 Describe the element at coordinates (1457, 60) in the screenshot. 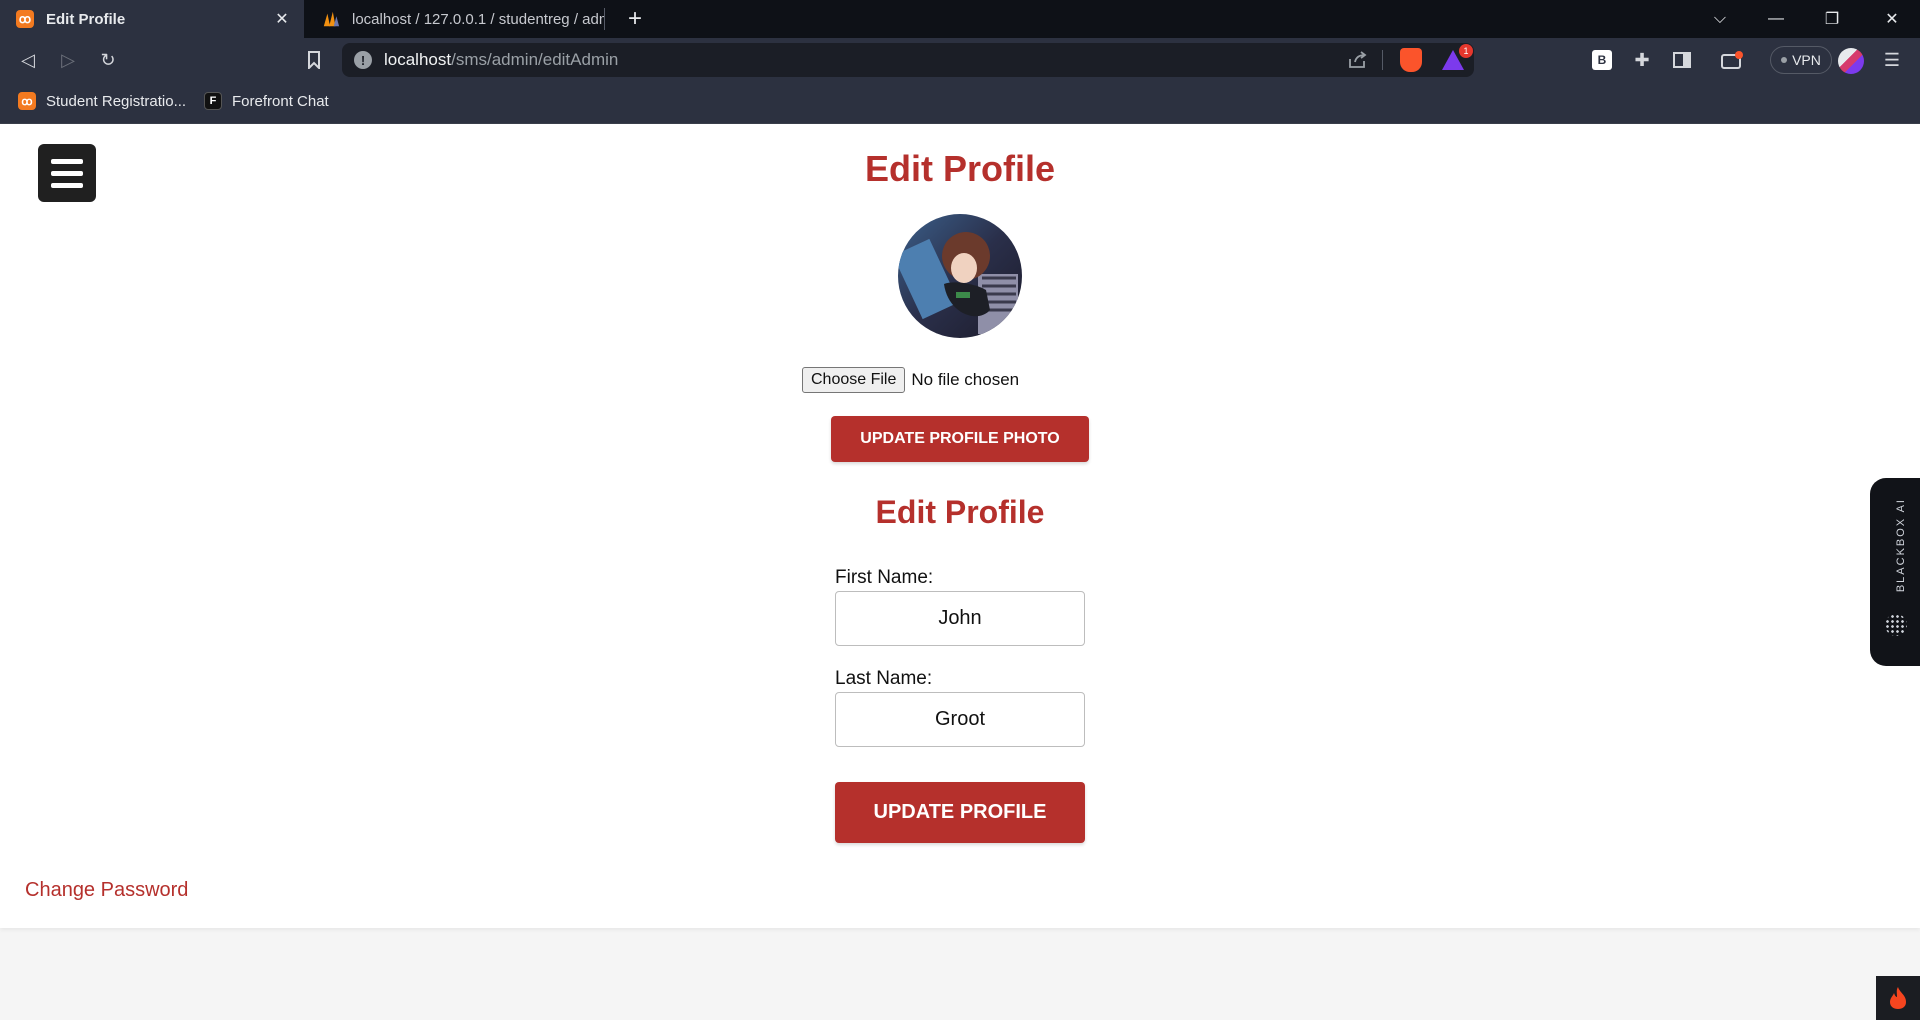

I see `brave-rewards-icon: 1` at that location.